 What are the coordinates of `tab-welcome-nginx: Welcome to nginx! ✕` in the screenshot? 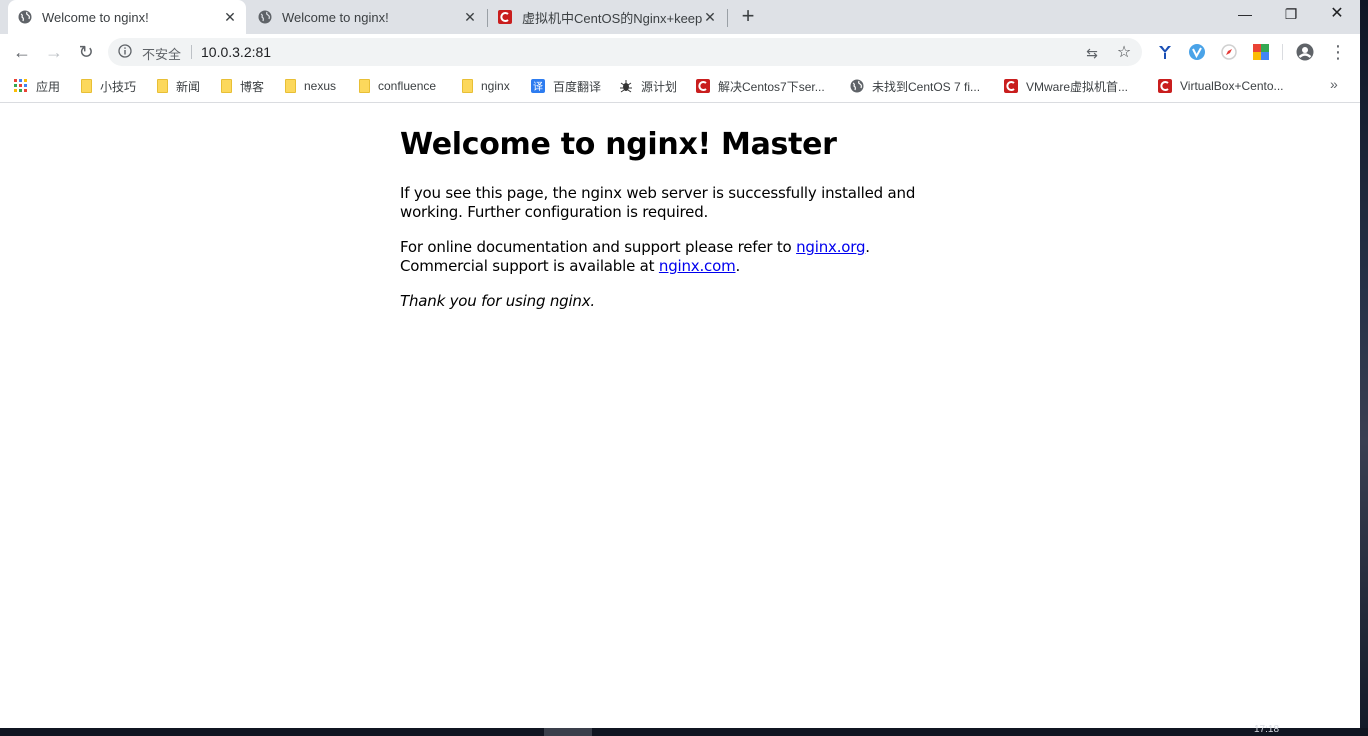 It's located at (367, 17).